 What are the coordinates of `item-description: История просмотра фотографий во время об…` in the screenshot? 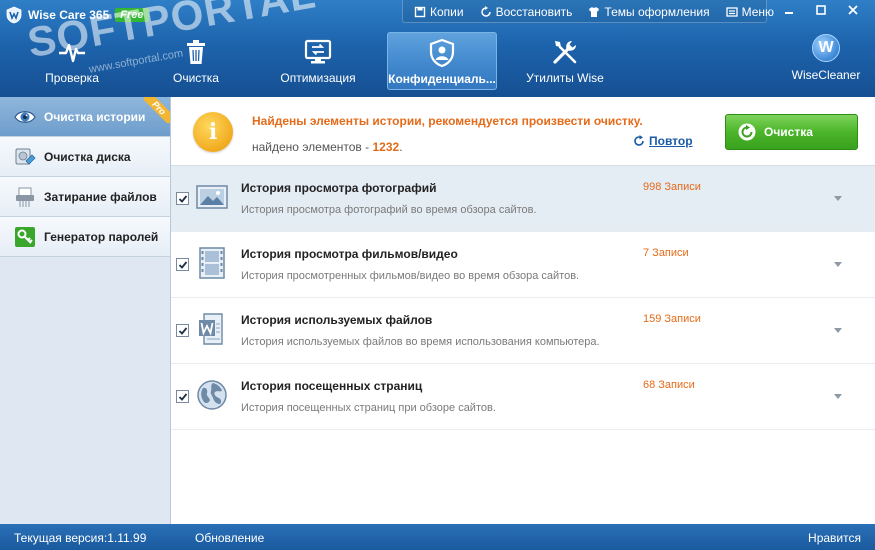 It's located at (389, 210).